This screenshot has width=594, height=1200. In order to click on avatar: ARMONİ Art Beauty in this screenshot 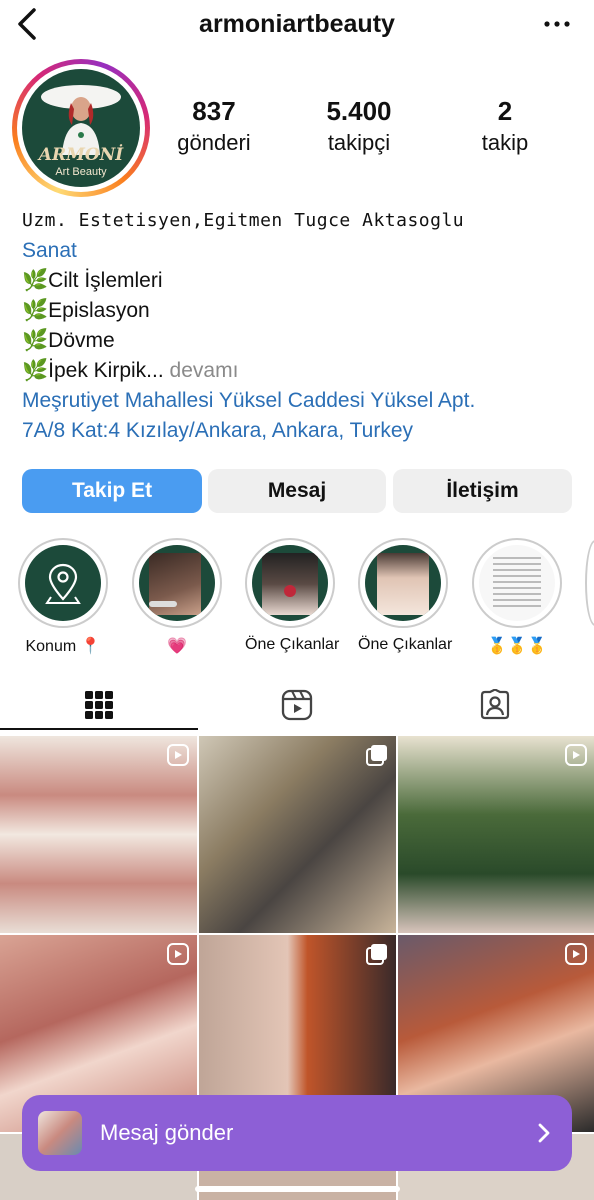, I will do `click(81, 128)`.